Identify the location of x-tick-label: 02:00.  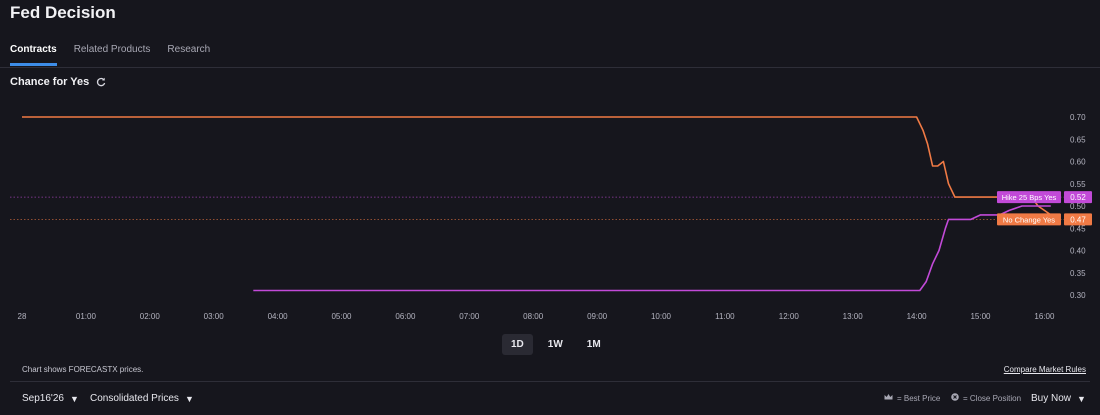
(150, 316).